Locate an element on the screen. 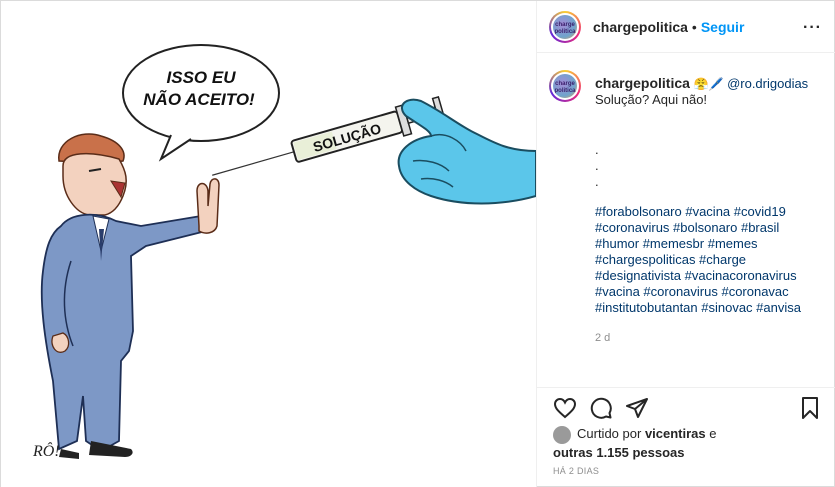  caption-mention: @ro.drigodias is located at coordinates (767, 83).